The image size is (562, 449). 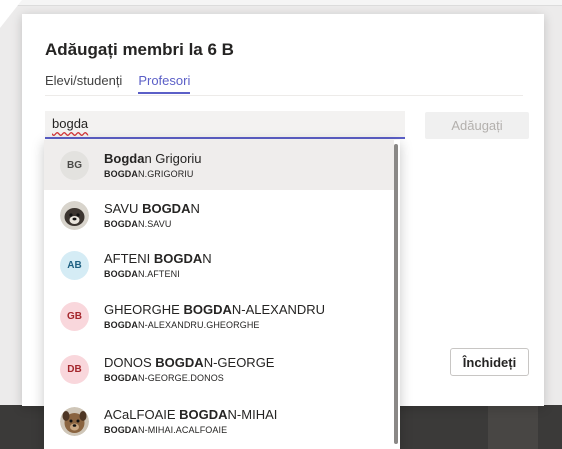 I want to click on name-prefix: DONOS, so click(x=130, y=362).